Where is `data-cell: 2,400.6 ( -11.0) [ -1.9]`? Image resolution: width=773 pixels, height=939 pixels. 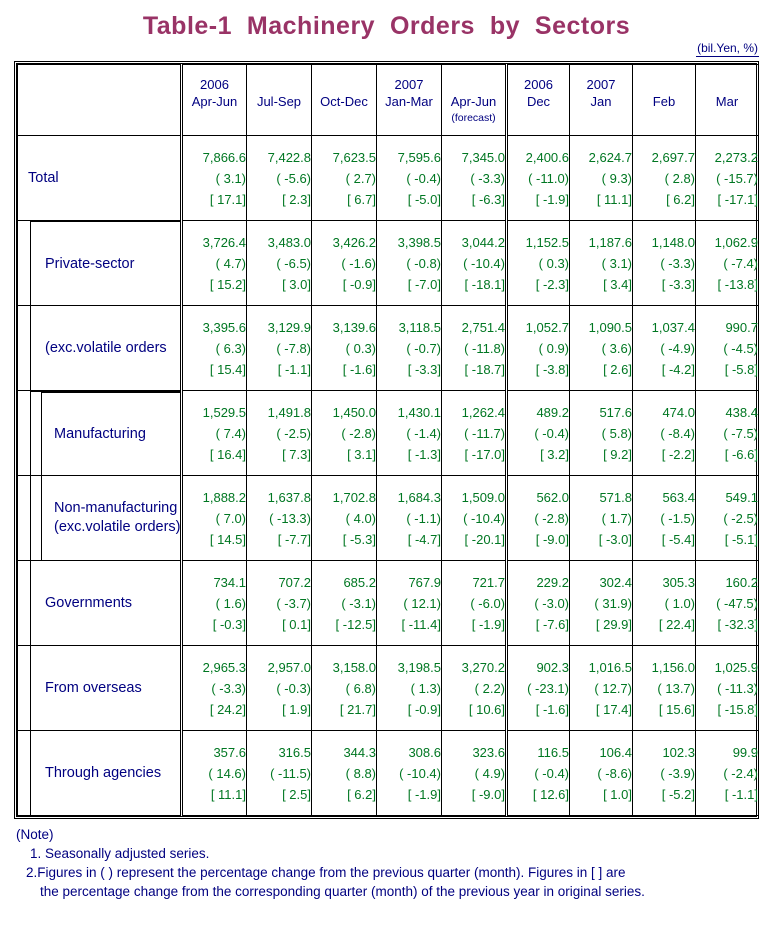
data-cell: 2,400.6 ( -11.0) [ -1.9] is located at coordinates (537, 178).